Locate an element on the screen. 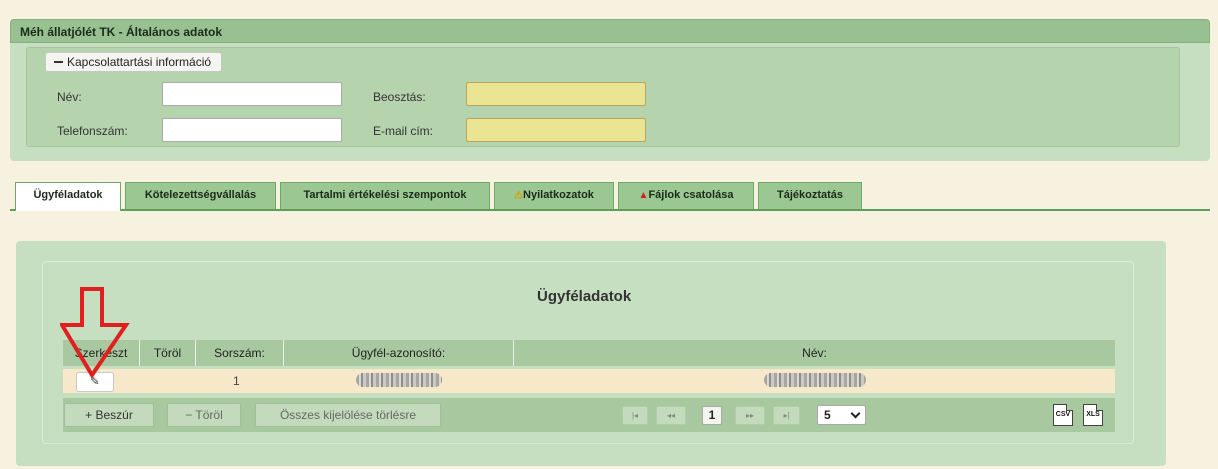 The width and height of the screenshot is (1218, 469). row-serial: 1 is located at coordinates (236, 381).